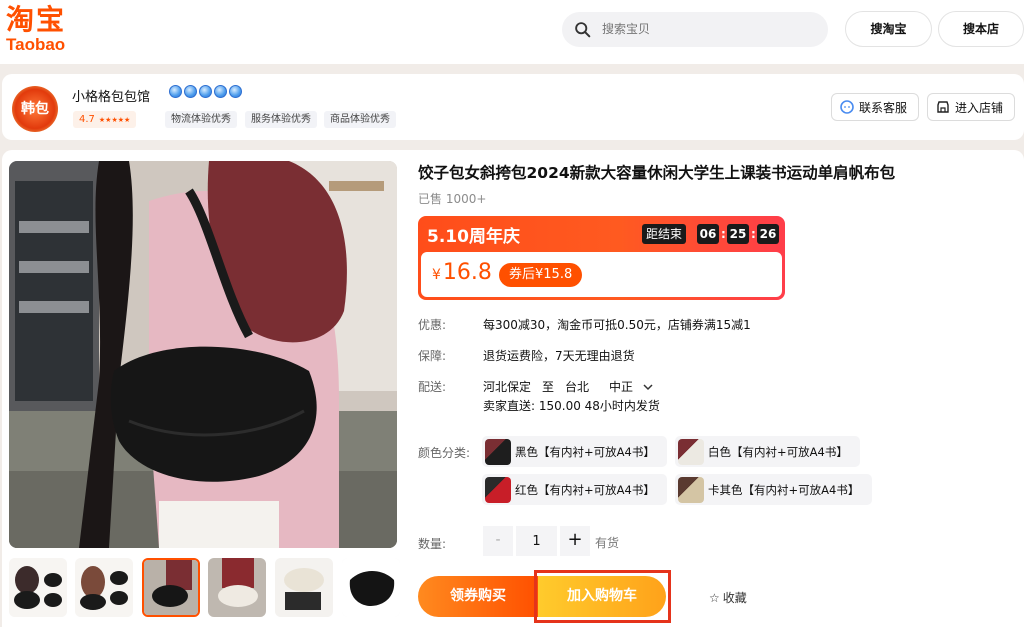 The image size is (1024, 627). What do you see at coordinates (498, 489) in the screenshot?
I see `color-thumb-red` at bounding box center [498, 489].